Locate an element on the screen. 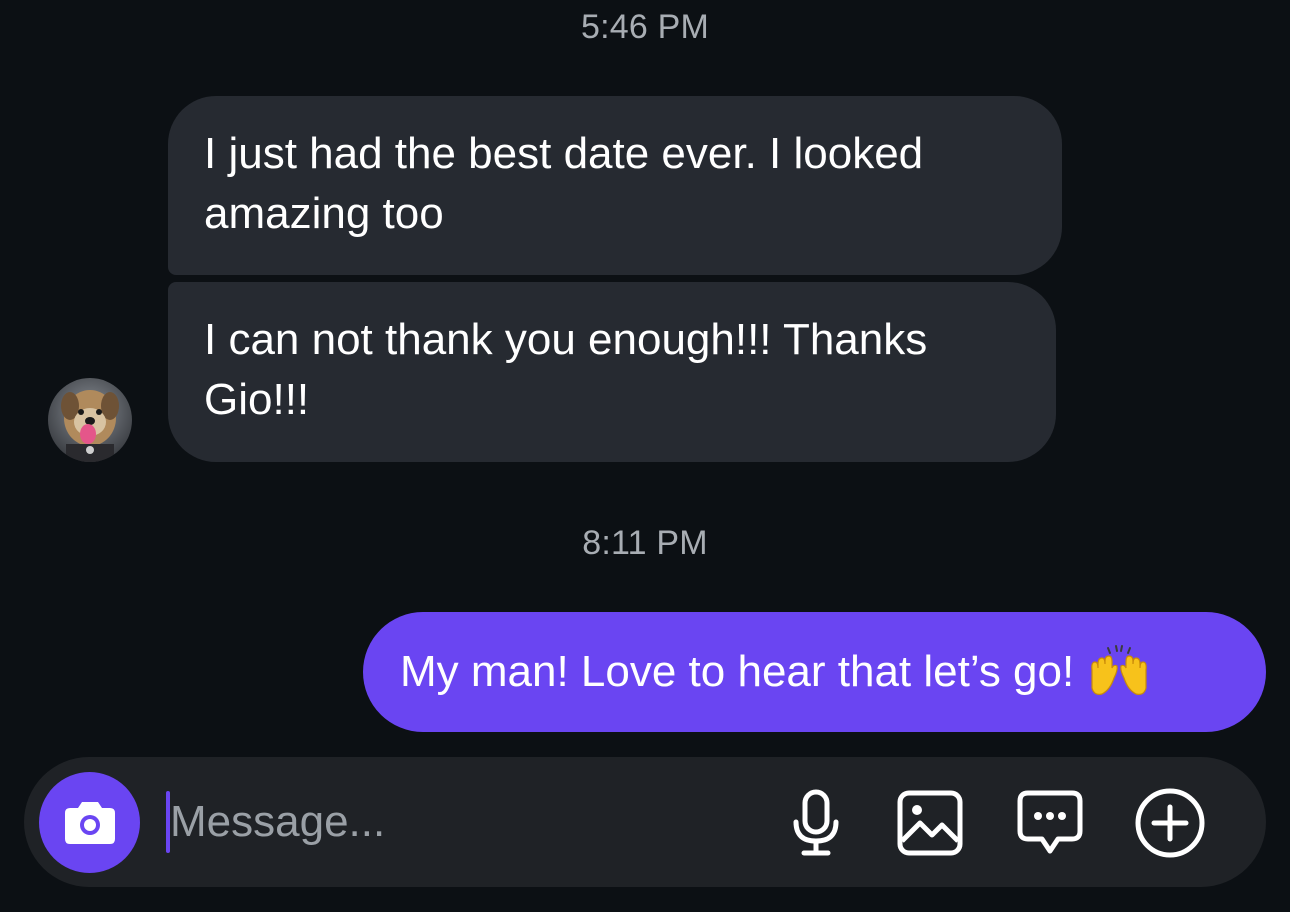  sticker-icon is located at coordinates (1050, 822).